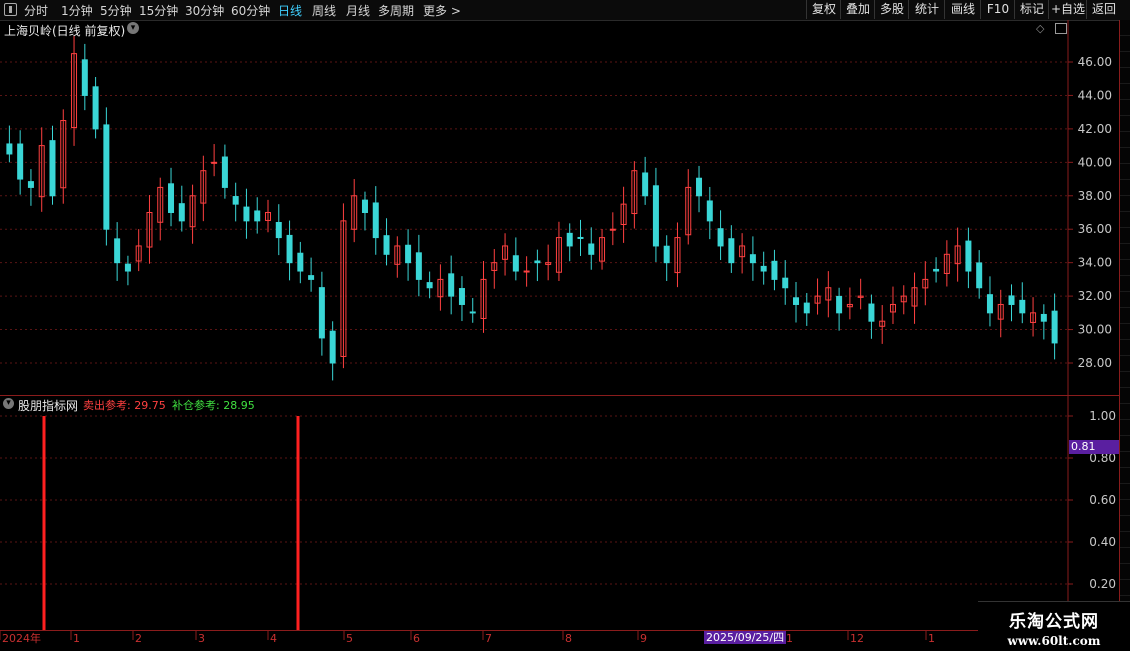 The width and height of the screenshot is (1130, 651). What do you see at coordinates (488, 638) in the screenshot?
I see `x-tick-label: 7` at bounding box center [488, 638].